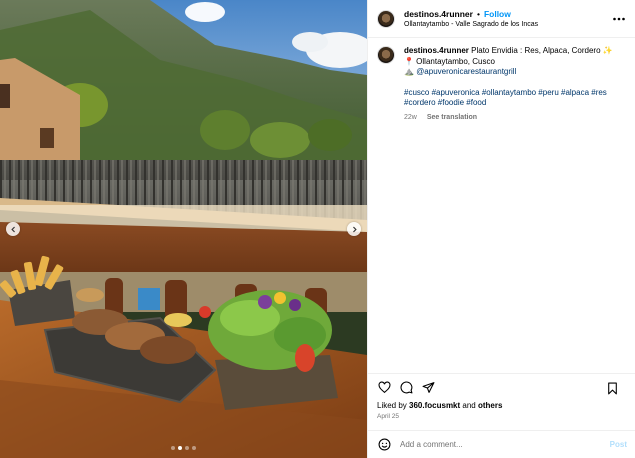  I want to click on hashtags-line-2: #cordero #foodie #food, so click(514, 103).